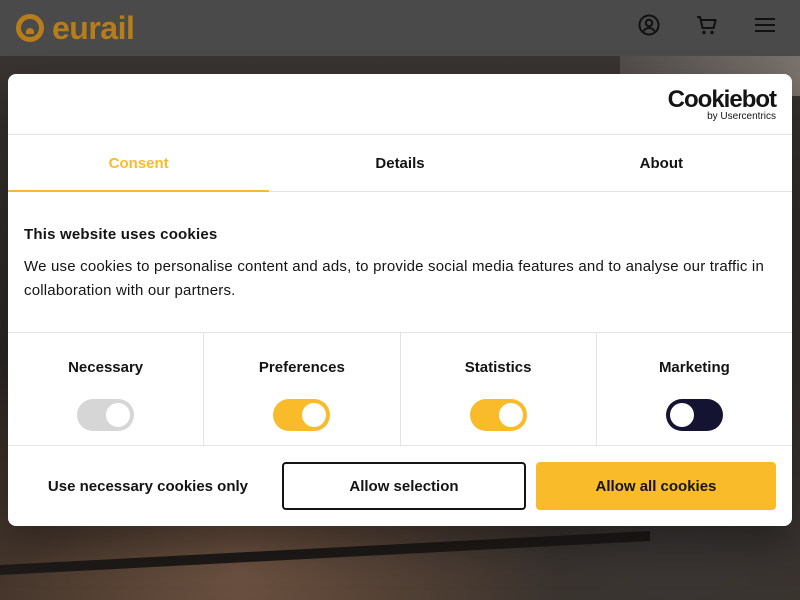  What do you see at coordinates (400, 28) in the screenshot?
I see `site-header: eurail` at bounding box center [400, 28].